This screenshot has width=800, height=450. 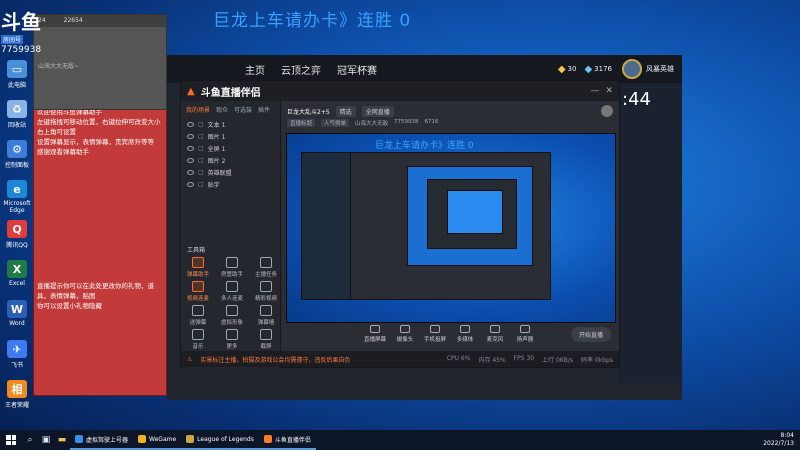 What do you see at coordinates (198, 315) in the screenshot?
I see `tool-button: 送弹幕` at bounding box center [198, 315].